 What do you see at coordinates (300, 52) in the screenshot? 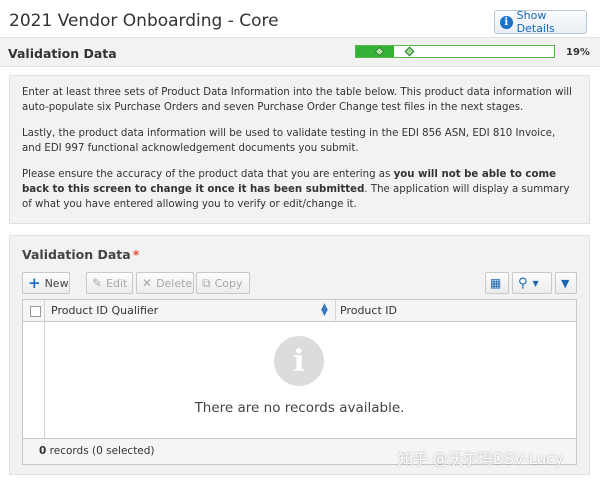
I see `validation-progress-header: Validation Data 19%` at bounding box center [300, 52].